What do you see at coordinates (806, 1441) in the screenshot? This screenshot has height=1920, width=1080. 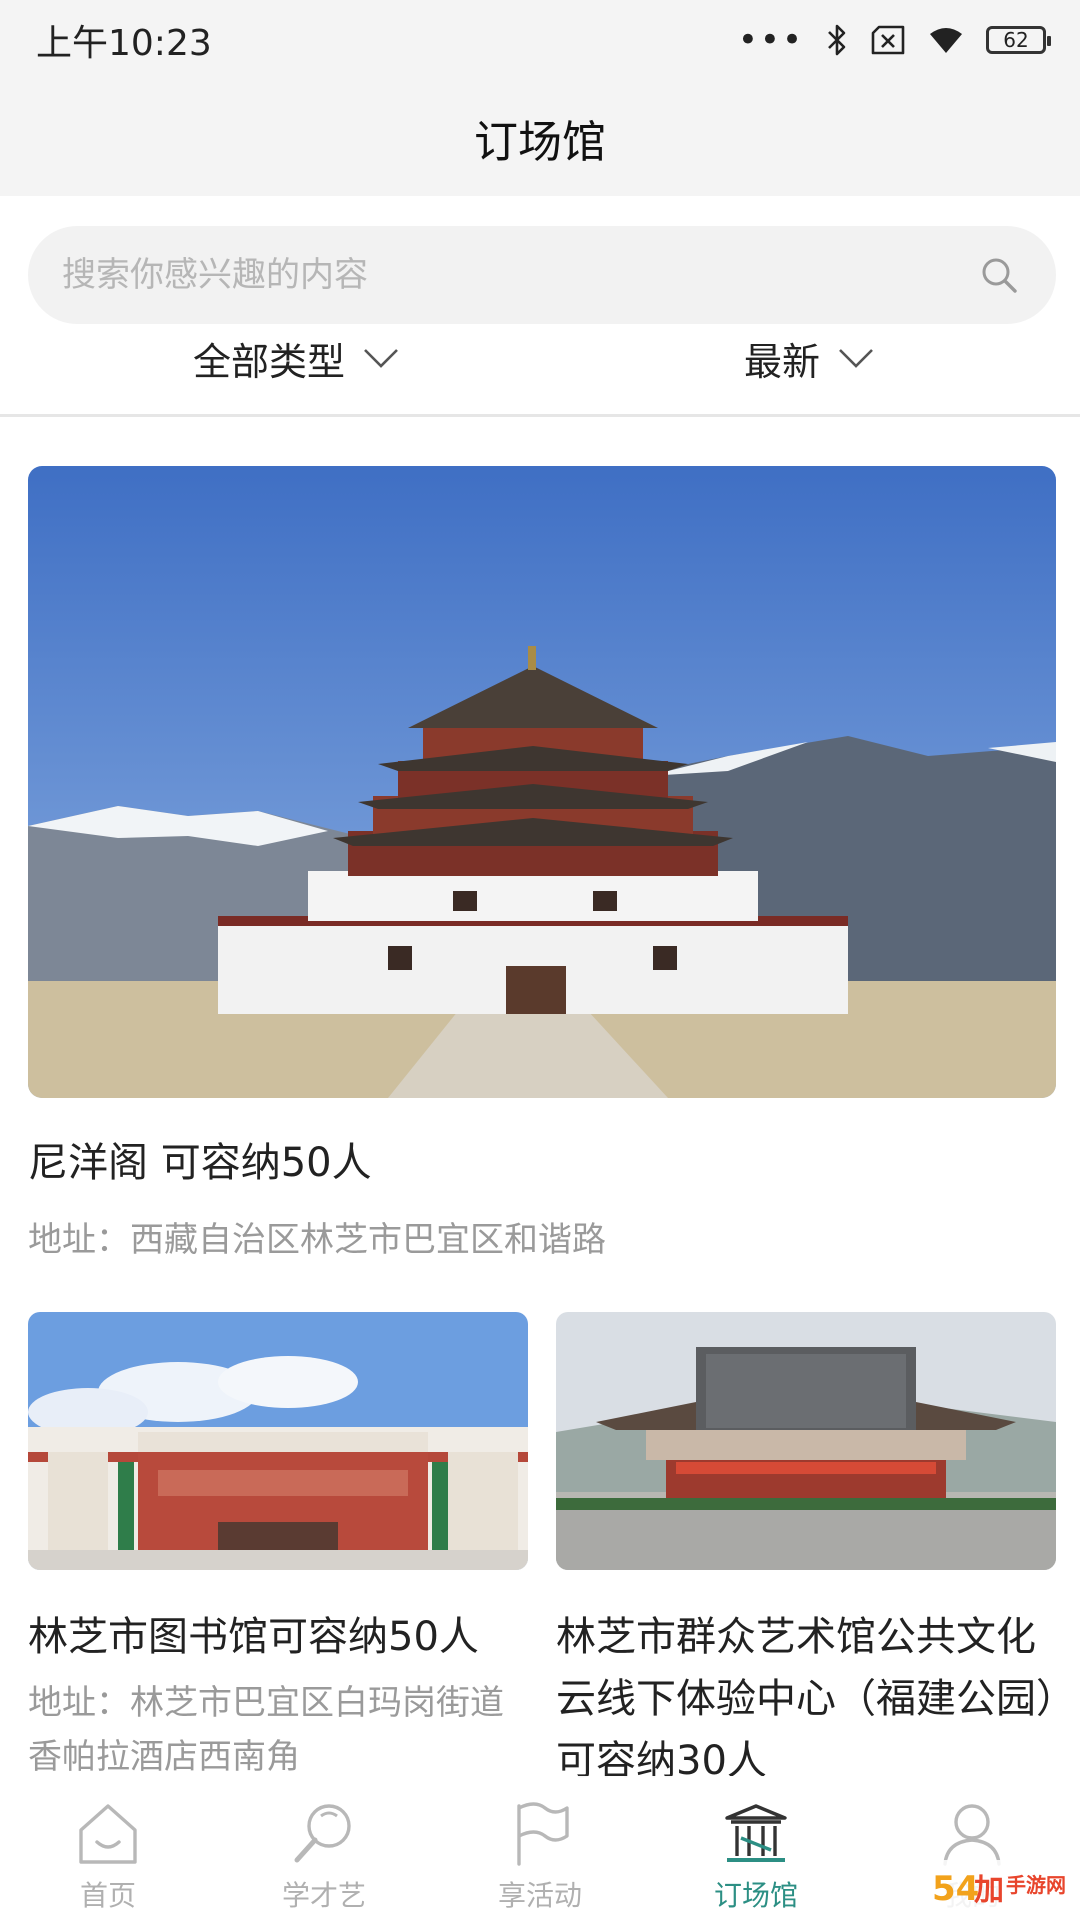 I see `venue-photo-art-center` at bounding box center [806, 1441].